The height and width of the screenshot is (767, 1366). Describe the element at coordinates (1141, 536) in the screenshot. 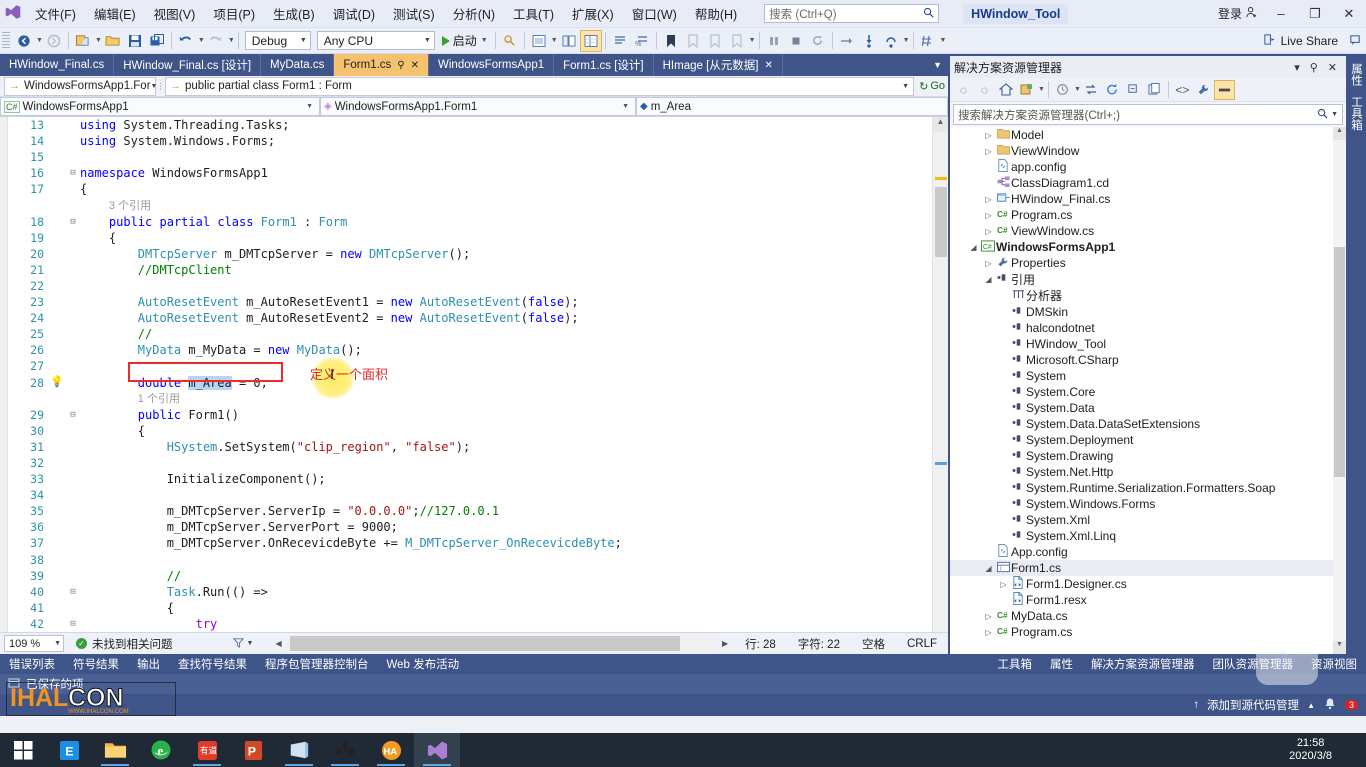

I see `solution-tree-item: System.Xml.Linq` at that location.